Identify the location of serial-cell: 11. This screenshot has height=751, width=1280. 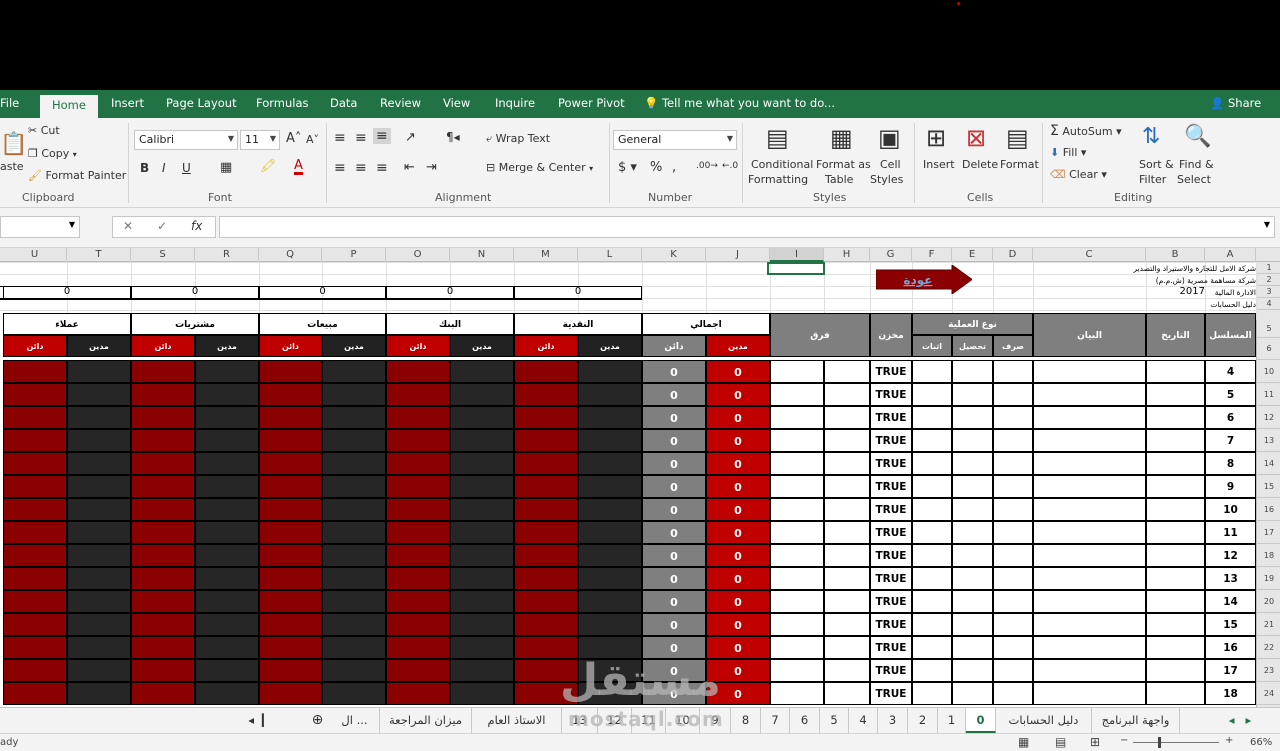
(1230, 532).